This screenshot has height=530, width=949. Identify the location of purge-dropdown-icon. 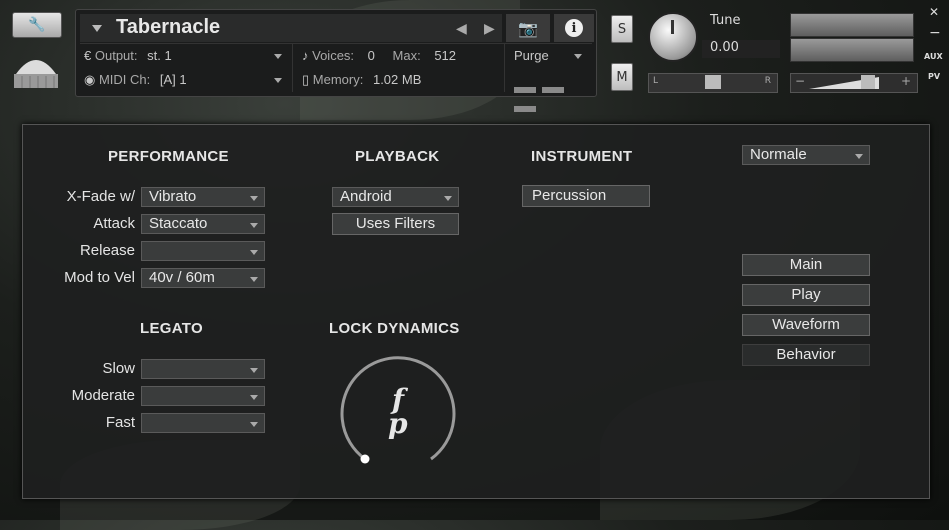
(578, 56).